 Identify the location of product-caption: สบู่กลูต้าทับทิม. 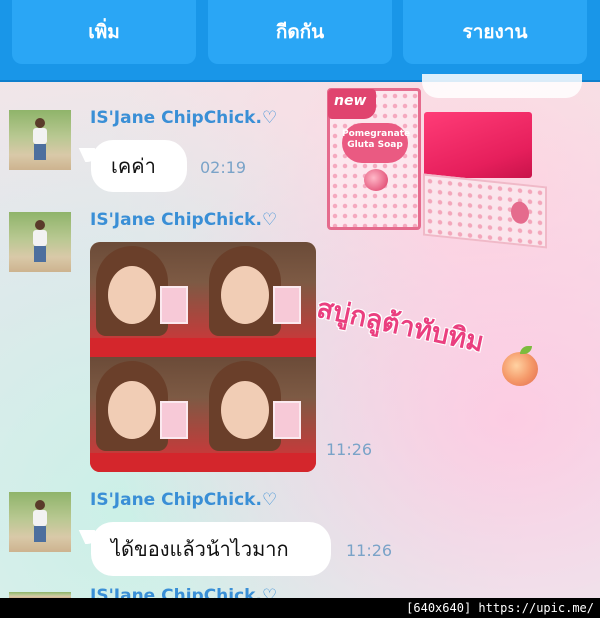
(400, 325).